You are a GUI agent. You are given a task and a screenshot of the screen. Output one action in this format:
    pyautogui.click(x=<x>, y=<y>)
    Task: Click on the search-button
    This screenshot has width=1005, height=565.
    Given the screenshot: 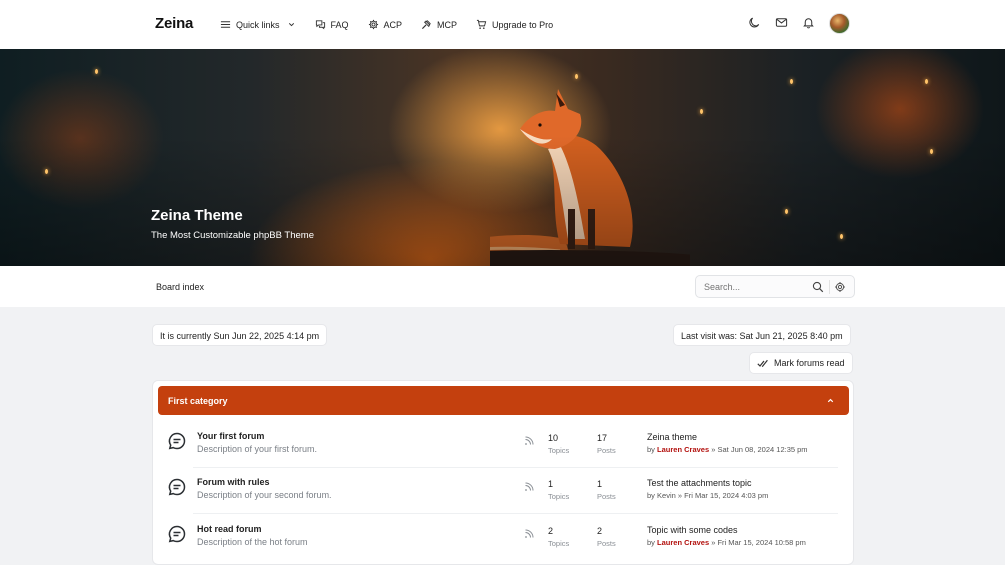 What is the action you would take?
    pyautogui.click(x=818, y=288)
    